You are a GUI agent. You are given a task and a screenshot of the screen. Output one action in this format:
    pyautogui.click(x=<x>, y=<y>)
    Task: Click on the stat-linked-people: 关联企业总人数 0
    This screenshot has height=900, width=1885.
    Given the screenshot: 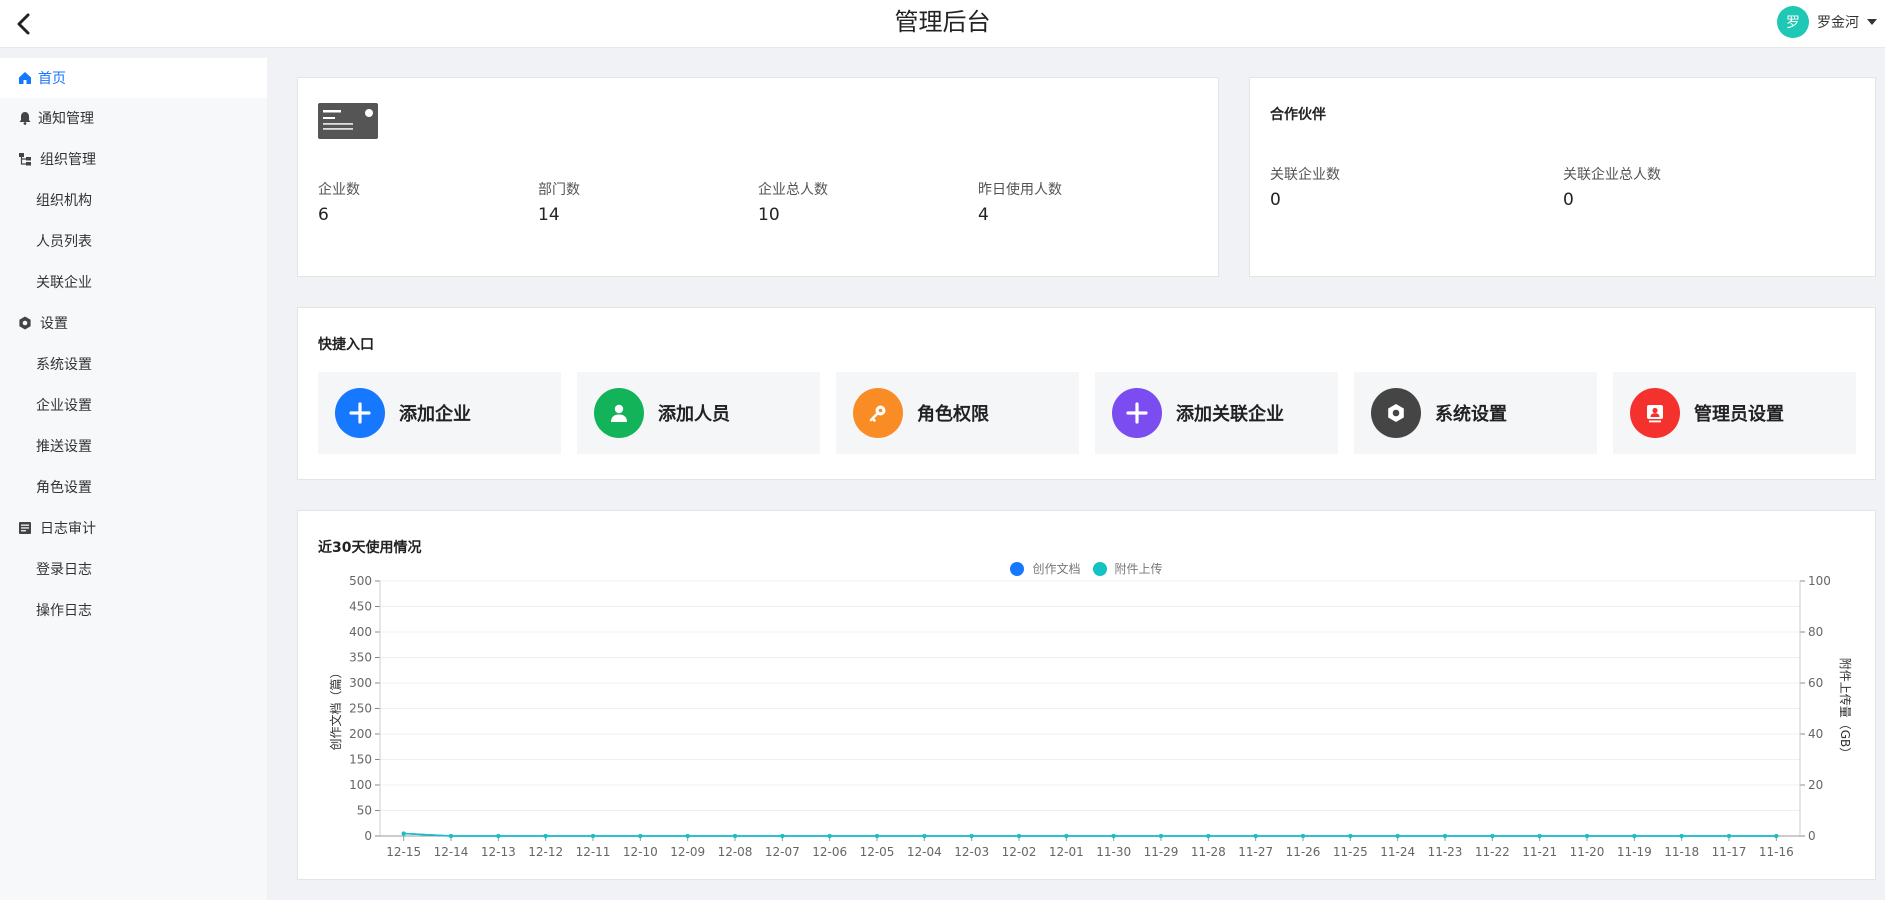 What is the action you would take?
    pyautogui.click(x=1612, y=187)
    